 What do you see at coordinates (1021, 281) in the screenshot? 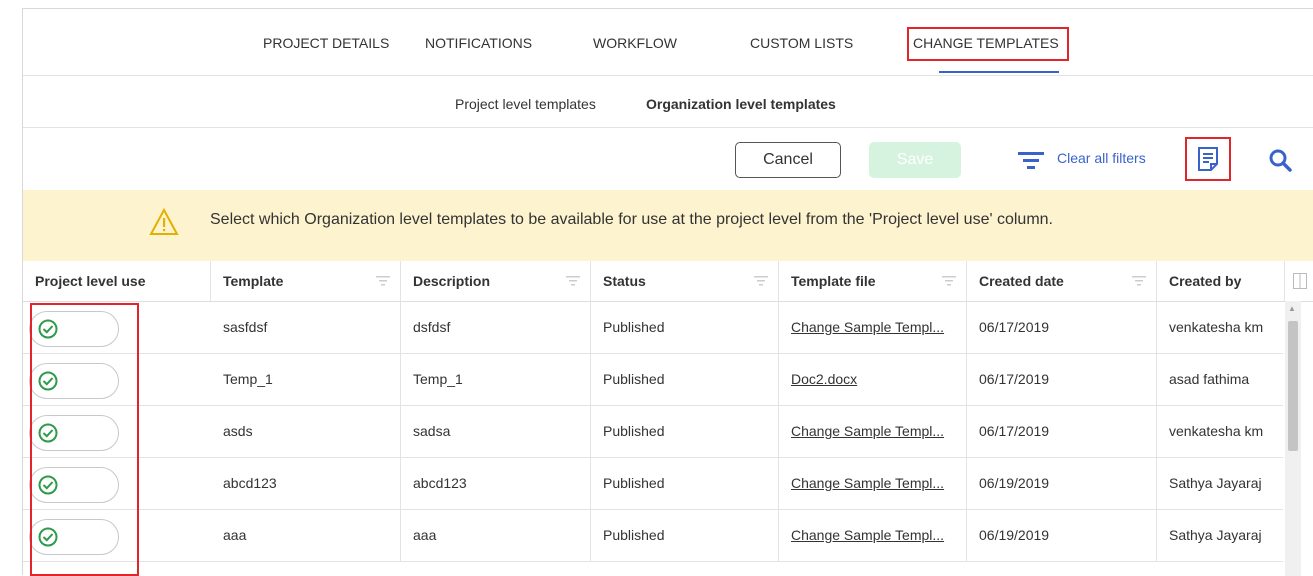
I see `column-label: Created date` at bounding box center [1021, 281].